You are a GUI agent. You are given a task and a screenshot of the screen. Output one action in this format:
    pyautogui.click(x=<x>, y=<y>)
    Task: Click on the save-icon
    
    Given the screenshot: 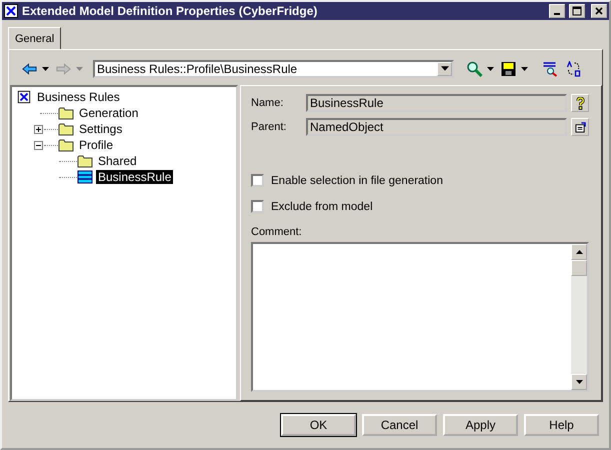 What is the action you would take?
    pyautogui.click(x=508, y=68)
    